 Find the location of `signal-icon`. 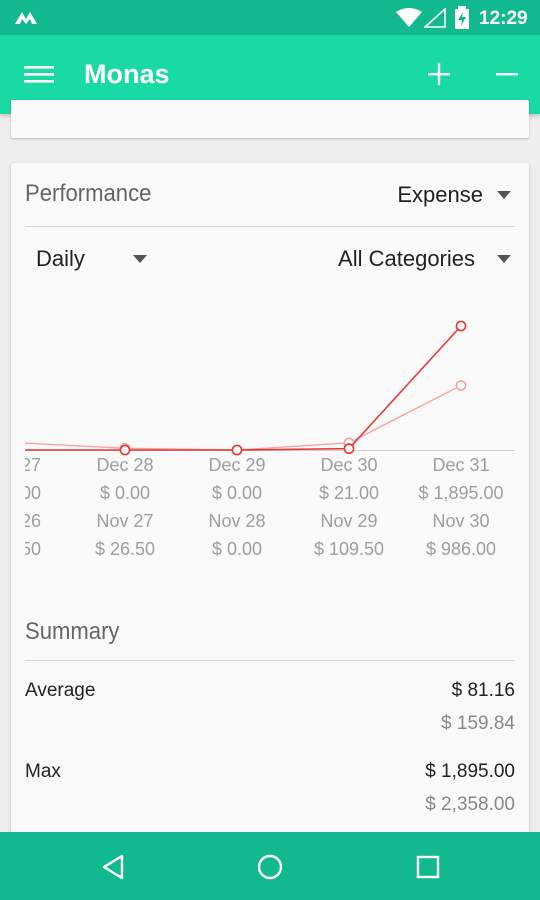

signal-icon is located at coordinates (435, 18).